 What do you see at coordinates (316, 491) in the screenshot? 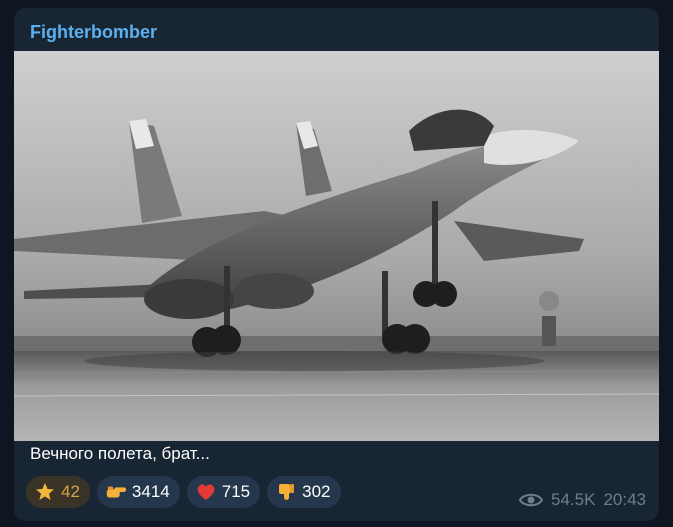
I see `reaction-count: 302` at bounding box center [316, 491].